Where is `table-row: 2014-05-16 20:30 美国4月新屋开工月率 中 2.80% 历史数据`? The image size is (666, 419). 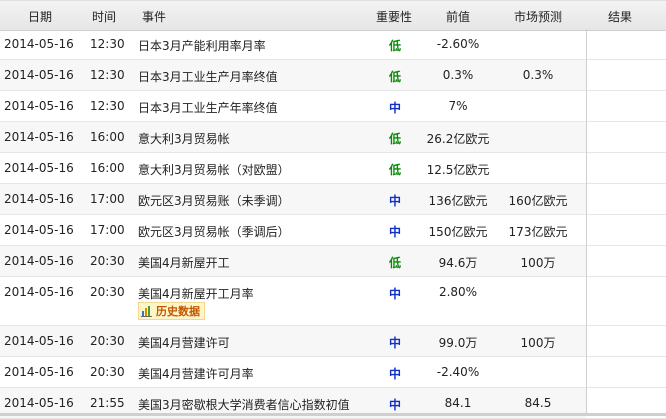 table-row: 2014-05-16 20:30 美国4月新屋开工月率 中 2.80% 历史数据 is located at coordinates (333, 301).